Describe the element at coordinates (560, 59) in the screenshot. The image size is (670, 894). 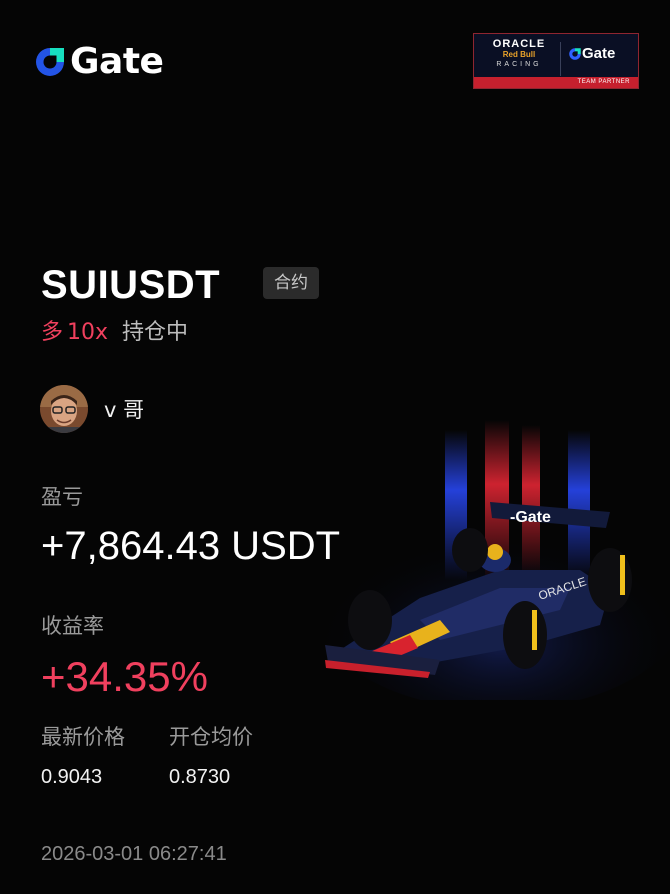
I see `badge-divider` at that location.